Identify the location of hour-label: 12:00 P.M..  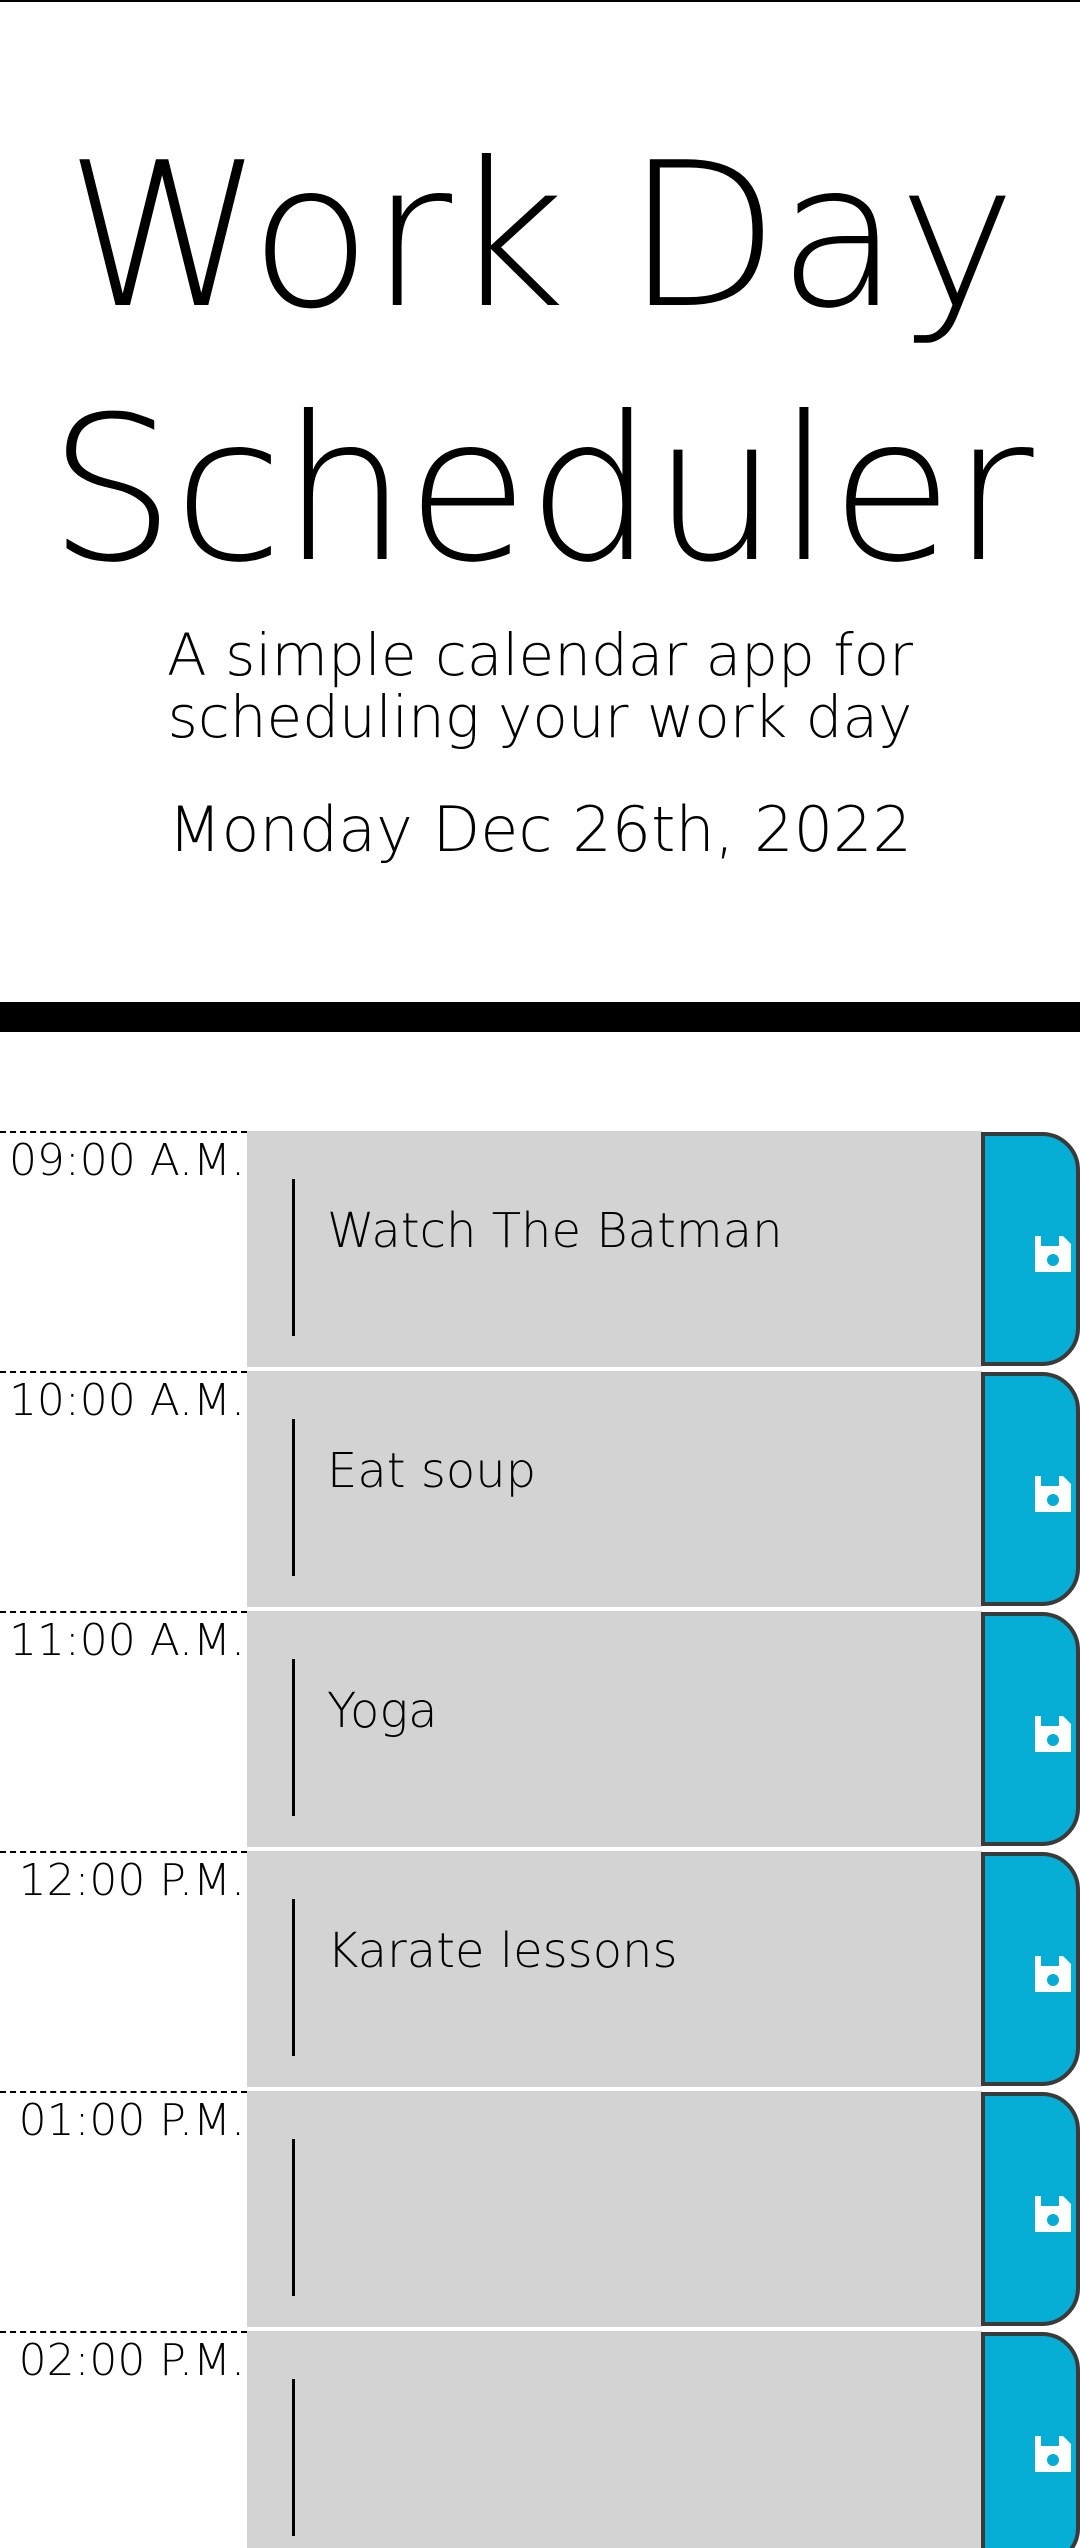
(123, 1971).